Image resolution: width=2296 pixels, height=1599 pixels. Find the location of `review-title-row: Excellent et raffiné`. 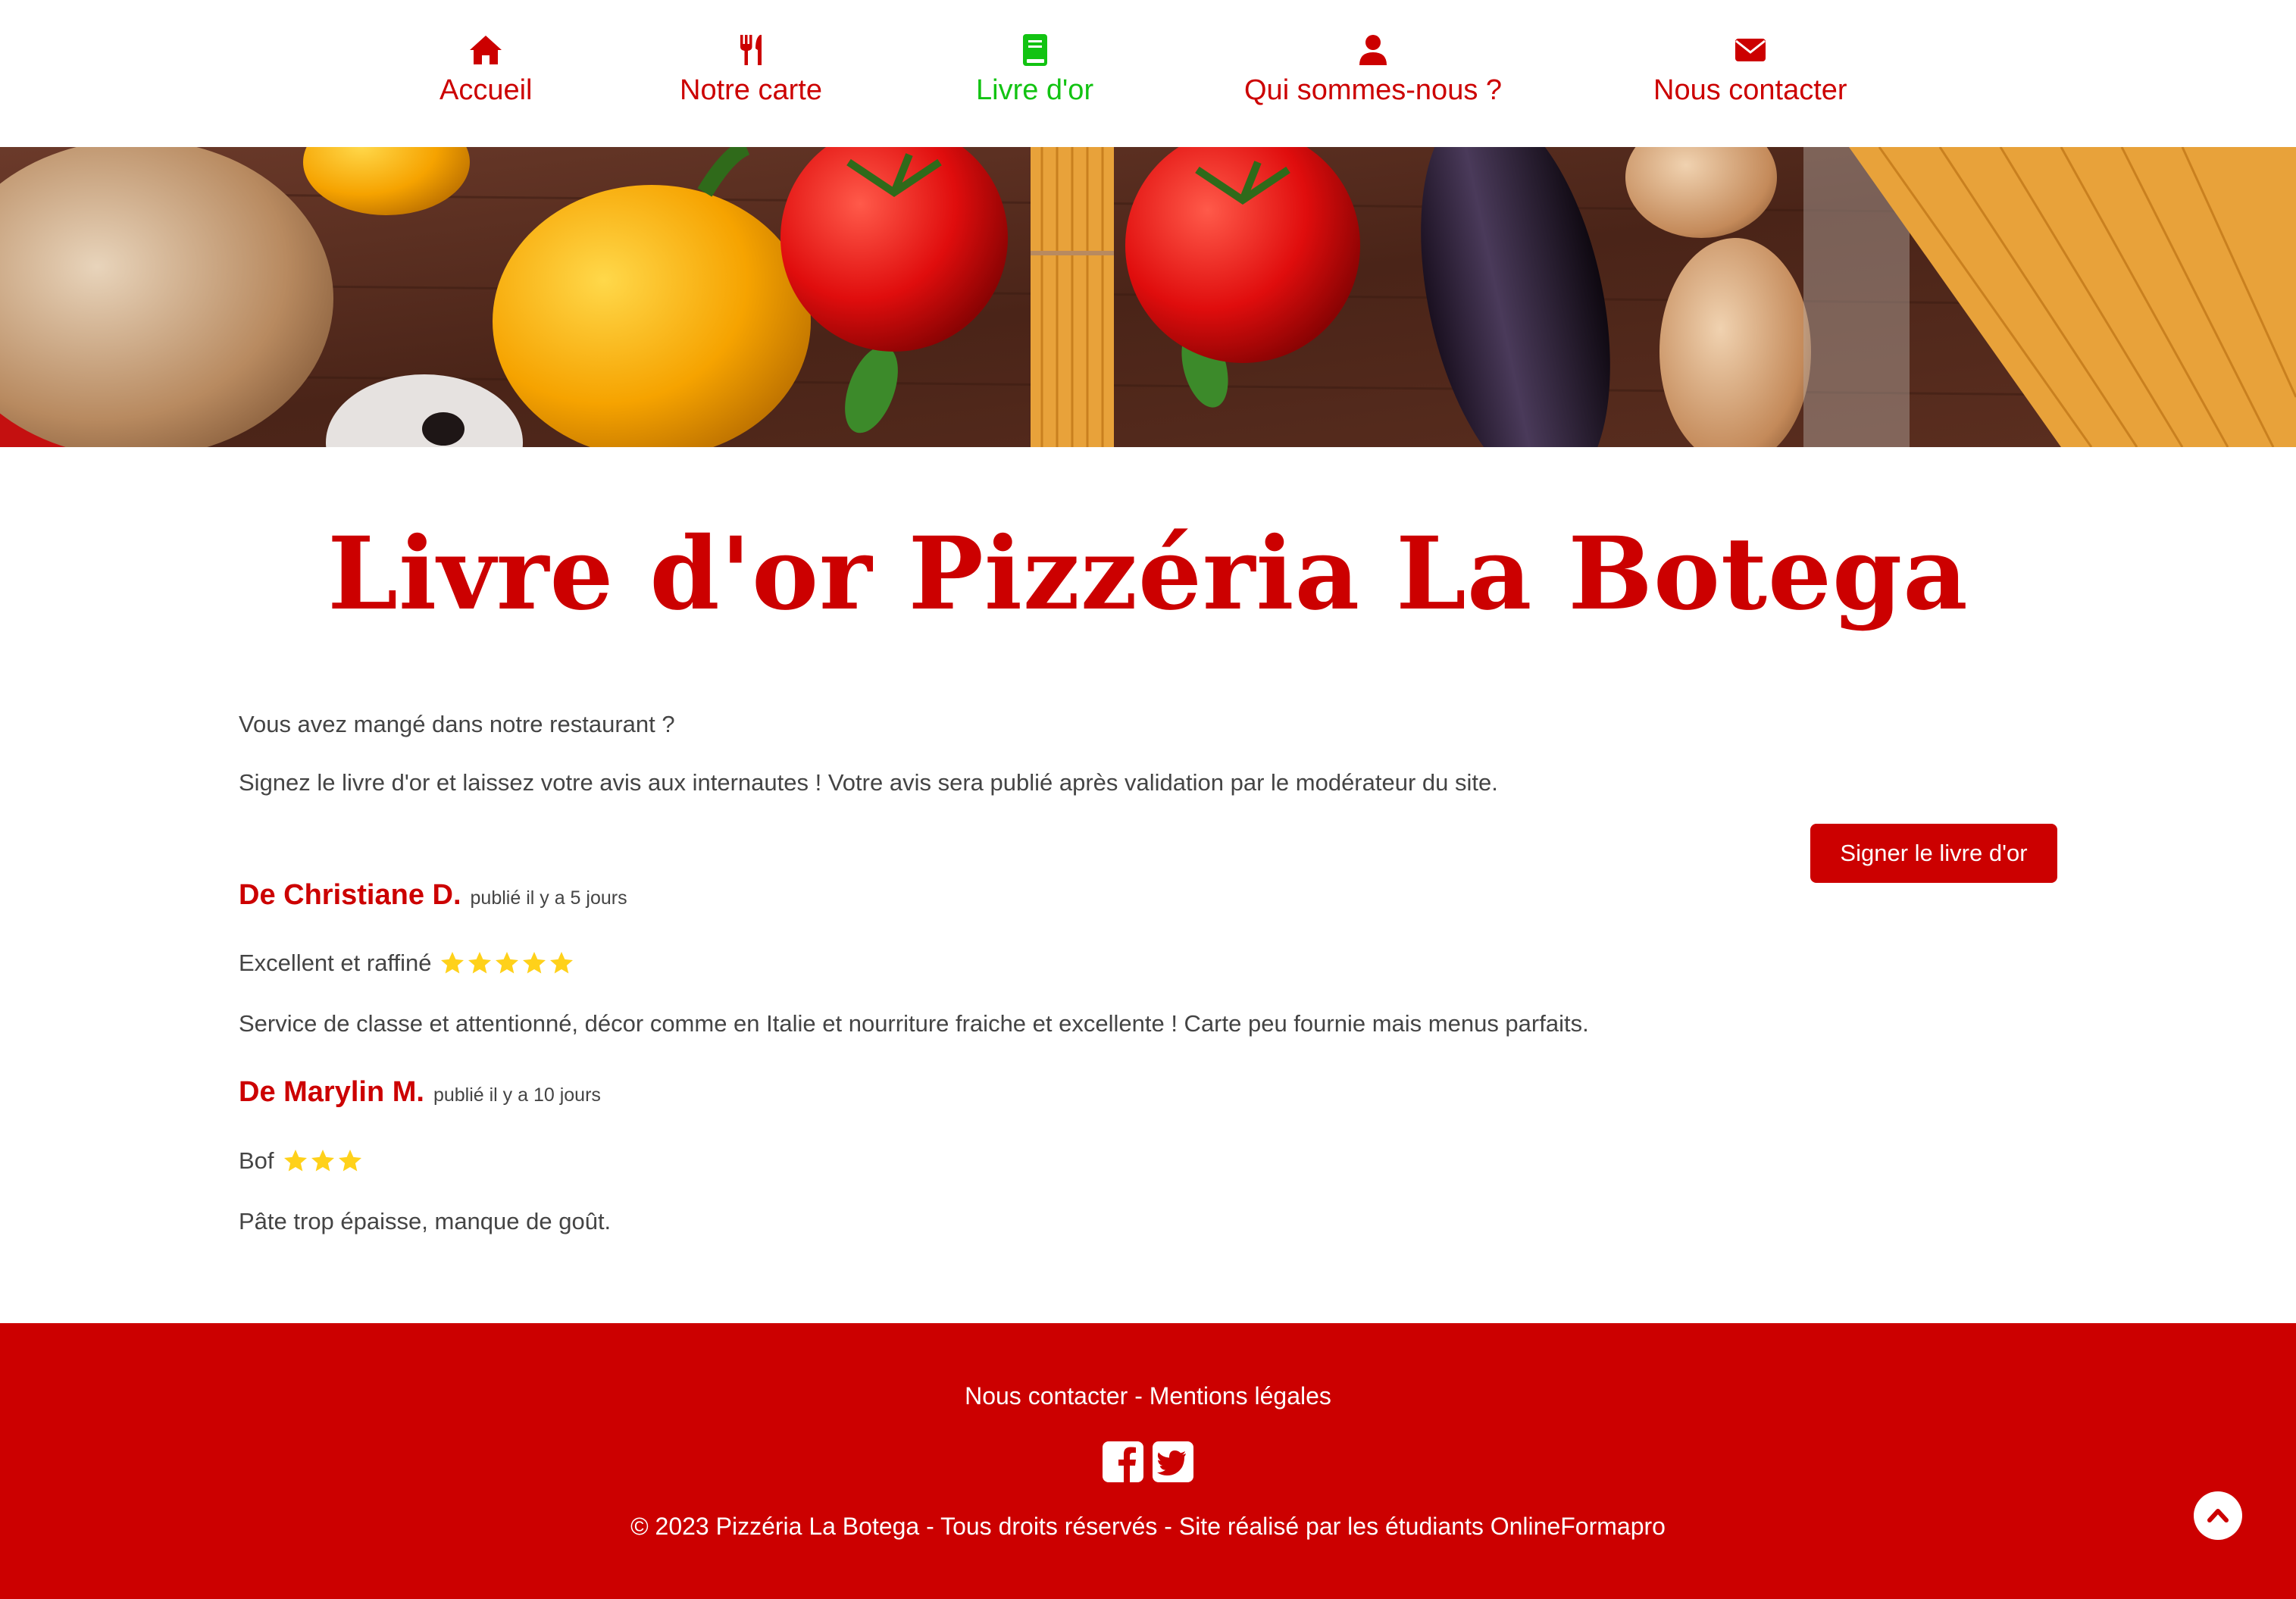

review-title-row: Excellent et raffiné is located at coordinates (407, 963).